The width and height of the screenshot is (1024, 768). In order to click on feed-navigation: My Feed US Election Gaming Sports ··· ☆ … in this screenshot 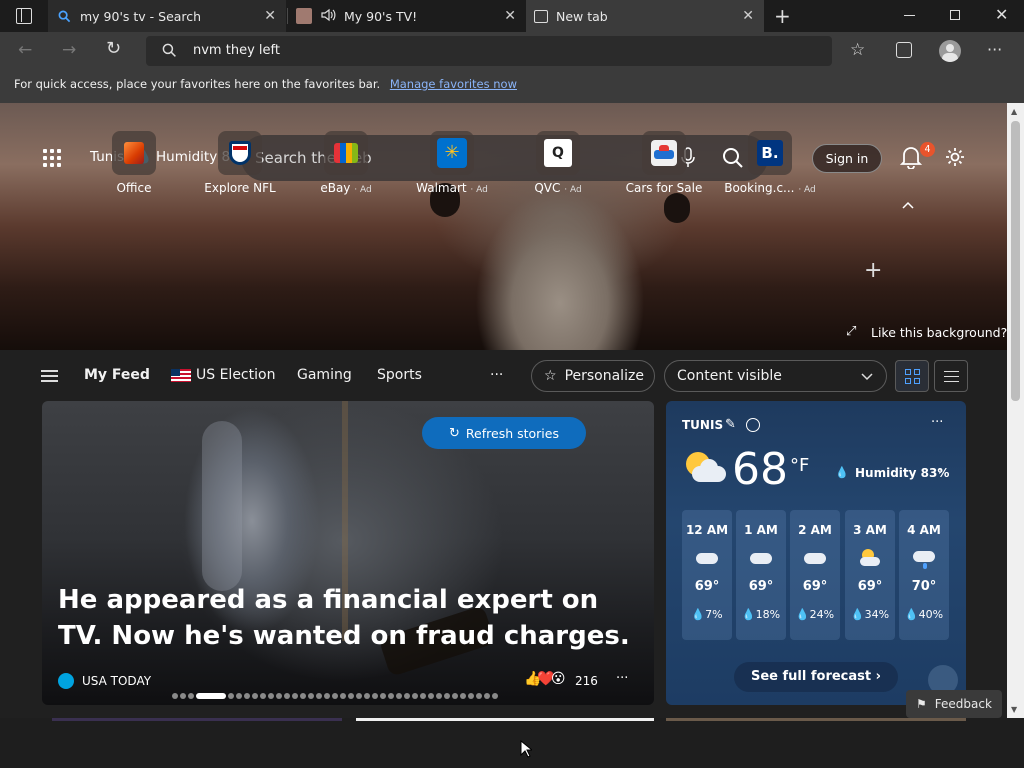, I will do `click(503, 375)`.